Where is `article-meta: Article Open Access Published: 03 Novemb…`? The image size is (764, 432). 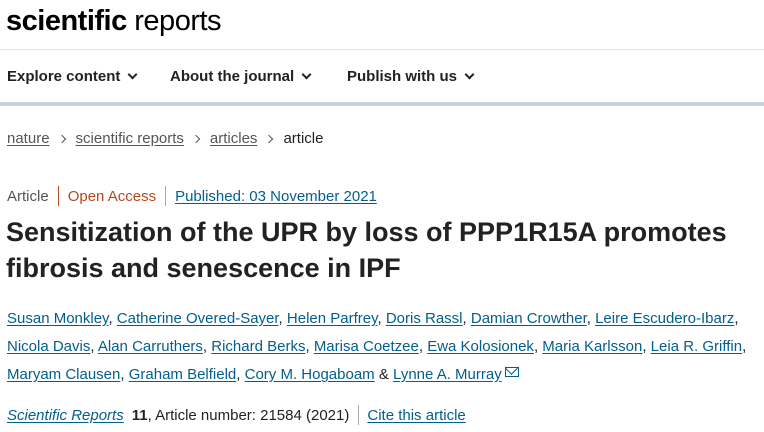 article-meta: Article Open Access Published: 03 Novemb… is located at coordinates (192, 196).